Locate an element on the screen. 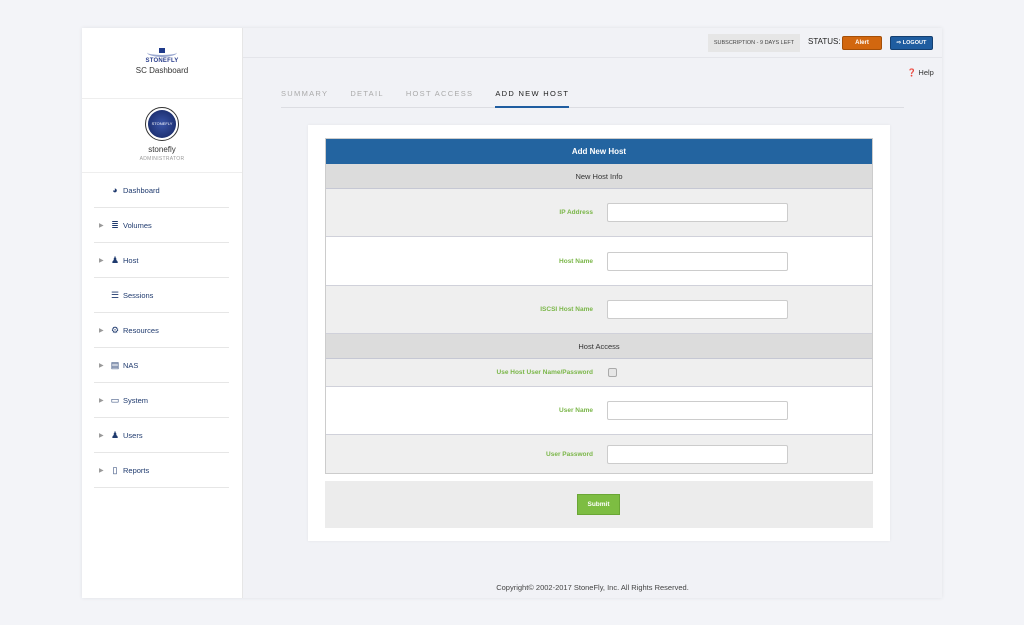 Image resolution: width=1024 pixels, height=625 pixels. tab-host-access: HOST ACCESS is located at coordinates (440, 97).